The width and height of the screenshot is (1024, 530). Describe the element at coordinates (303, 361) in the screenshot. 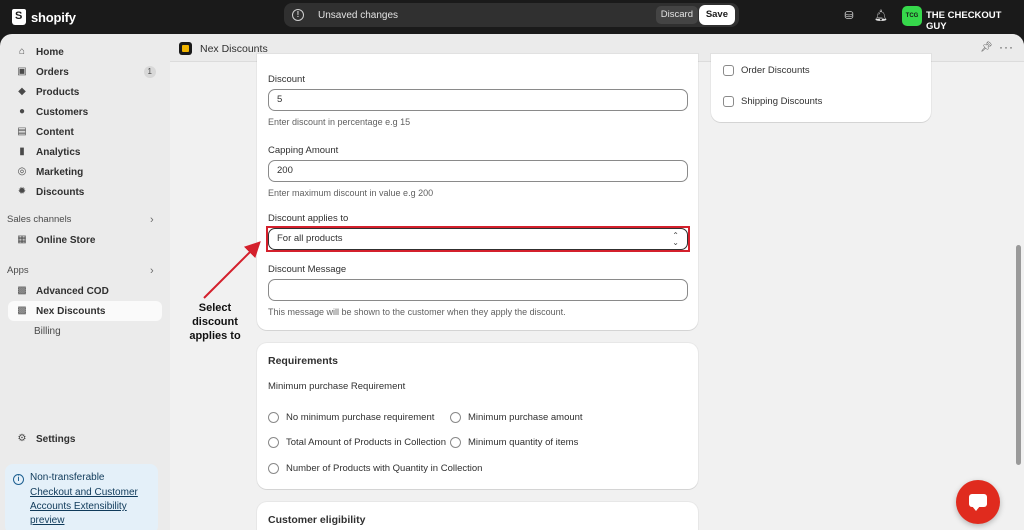

I see `requirements-title: Requirements` at that location.